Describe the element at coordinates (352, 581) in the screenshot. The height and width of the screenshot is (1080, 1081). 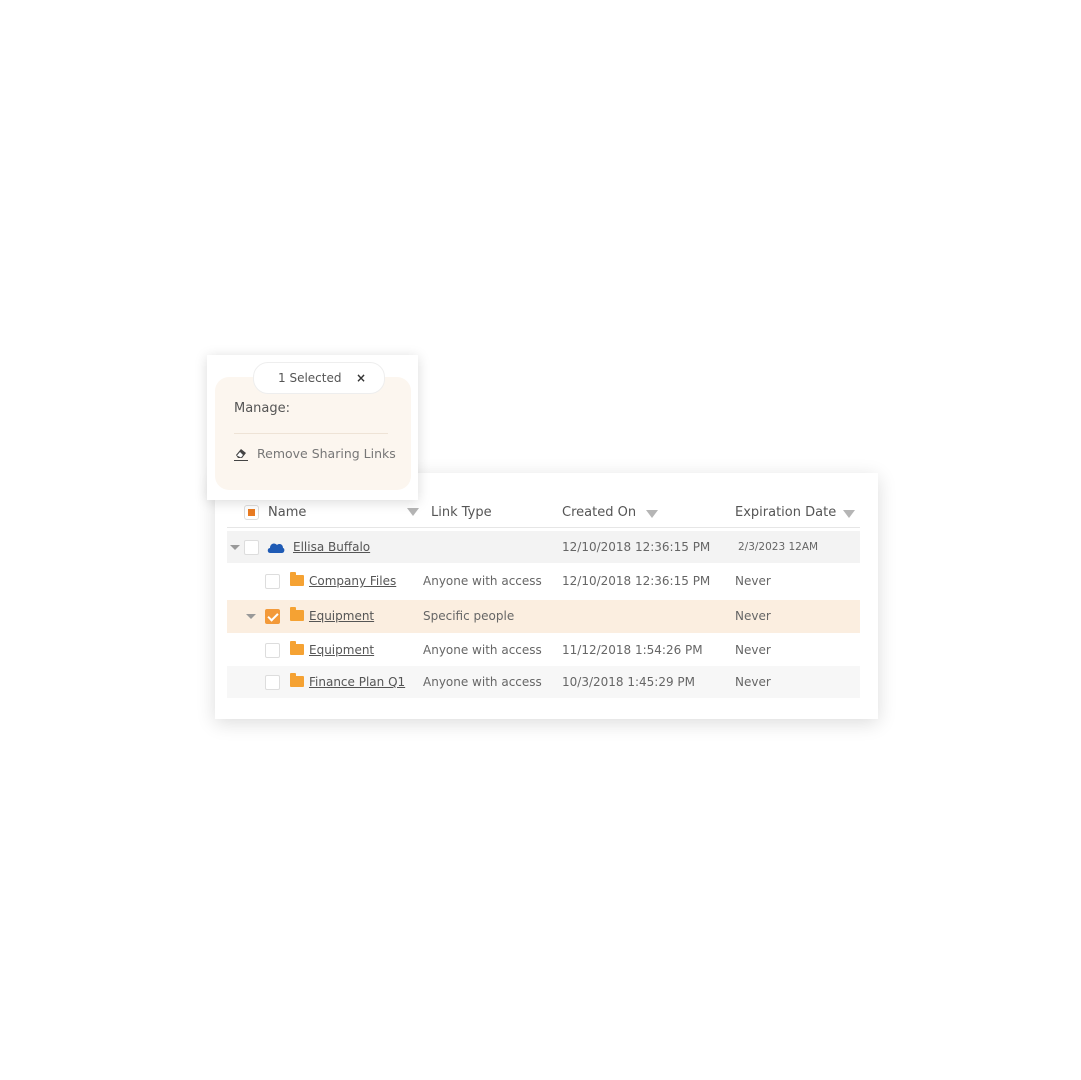
I see `item-name-link: Company Files` at that location.